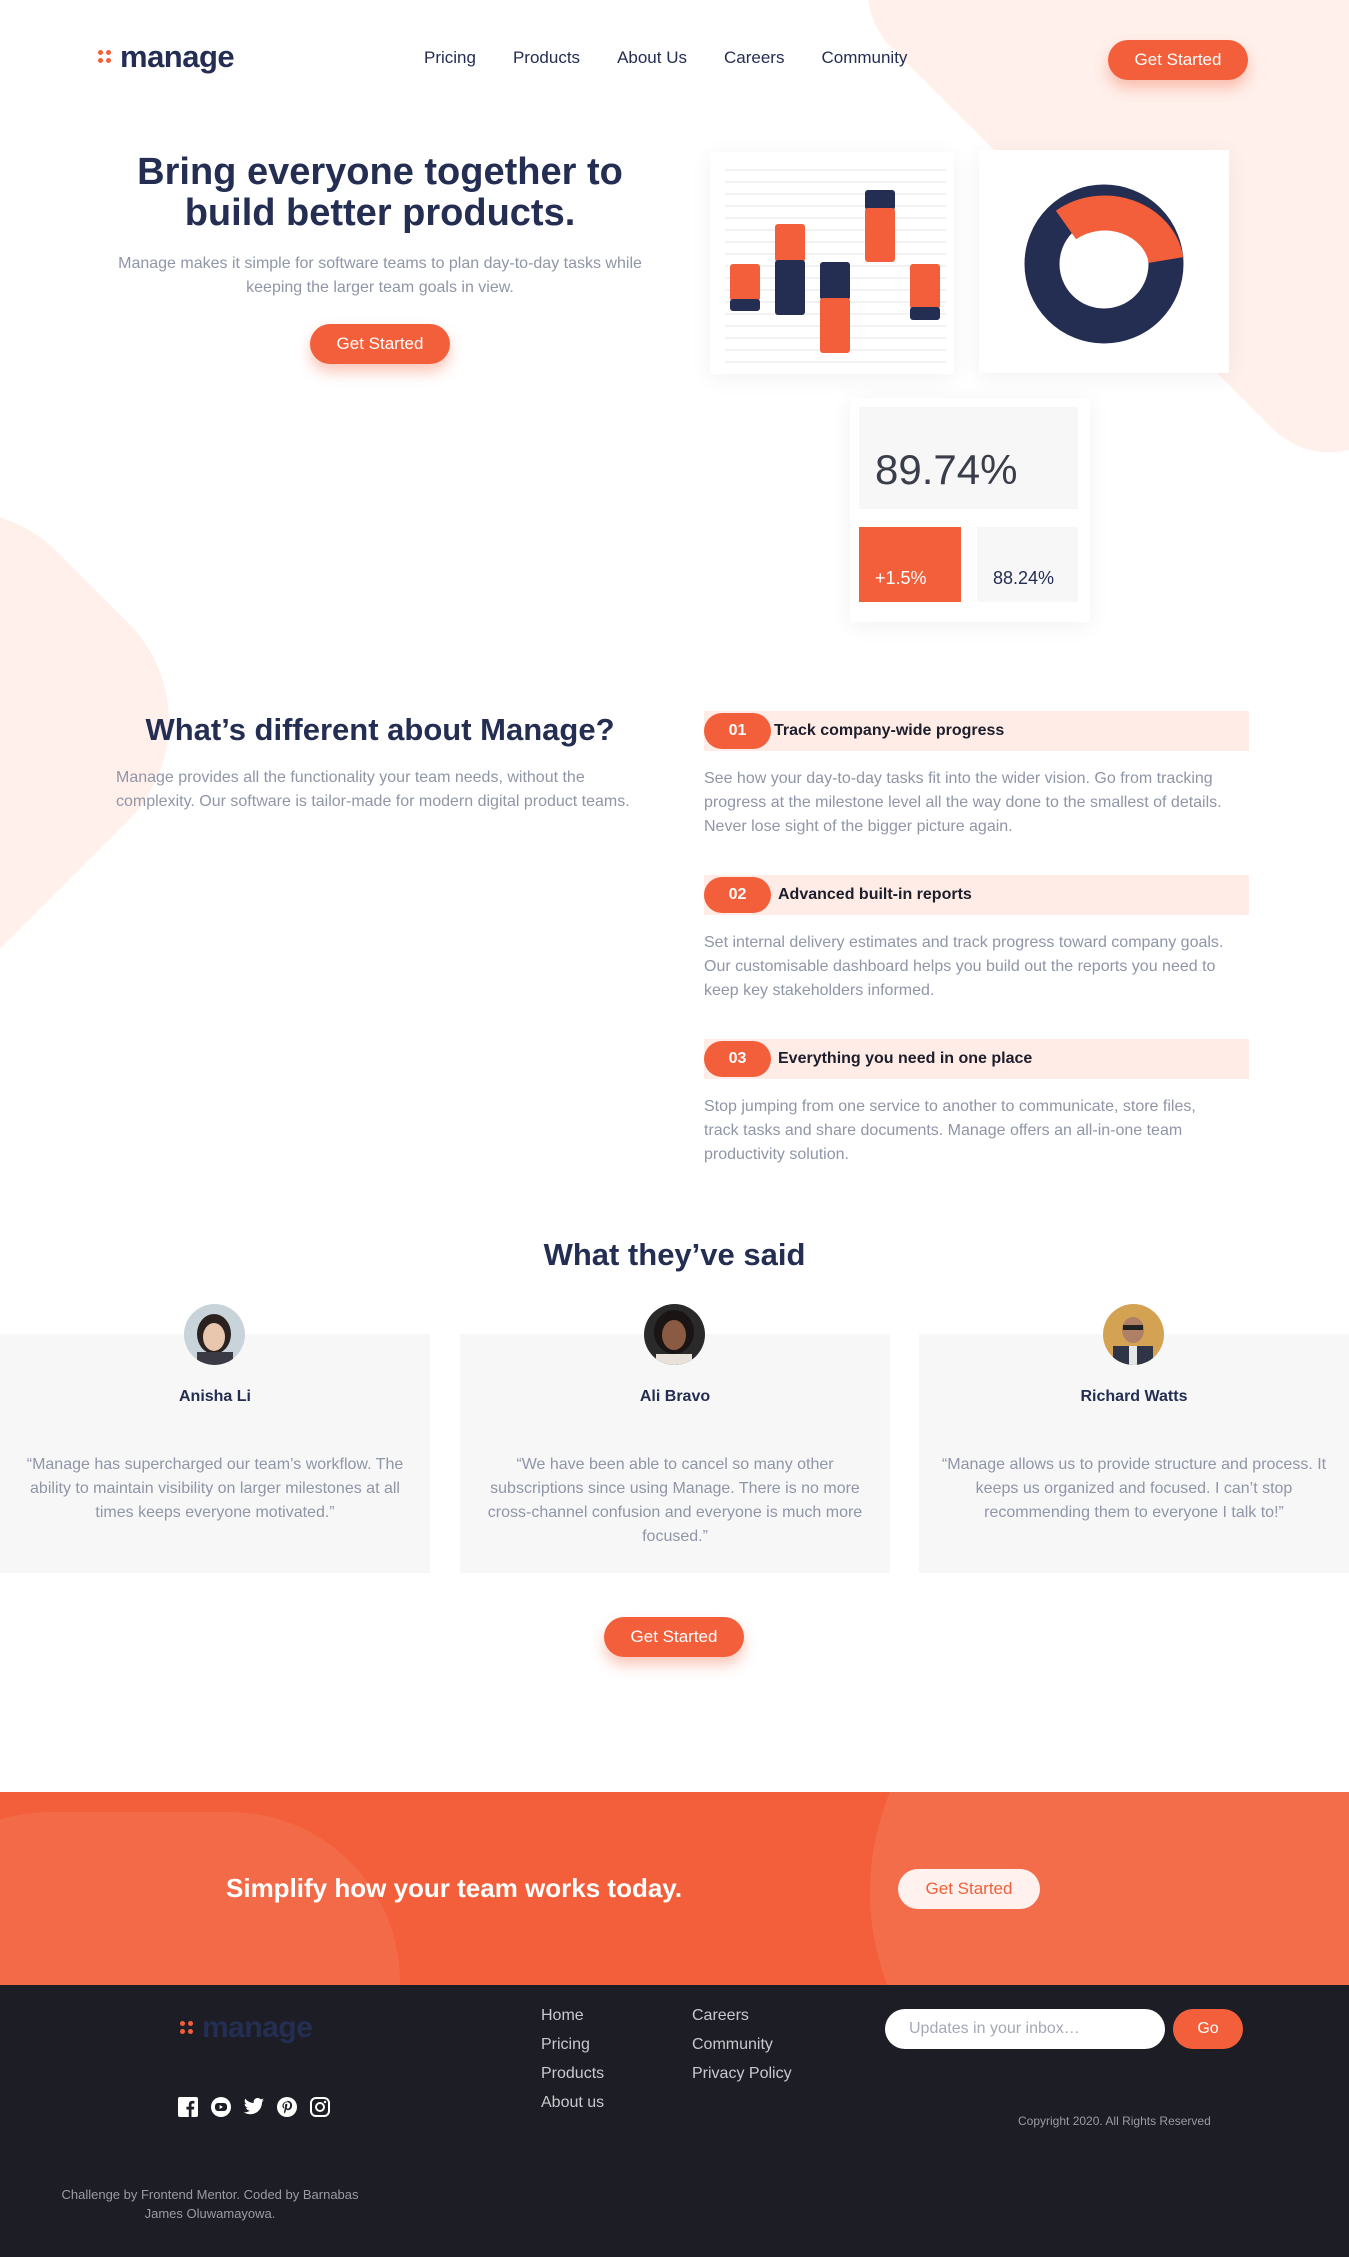 The width and height of the screenshot is (1349, 2257). Describe the element at coordinates (1114, 2121) in the screenshot. I see `copyright: Copyright 2020. All Rights Reserved` at that location.